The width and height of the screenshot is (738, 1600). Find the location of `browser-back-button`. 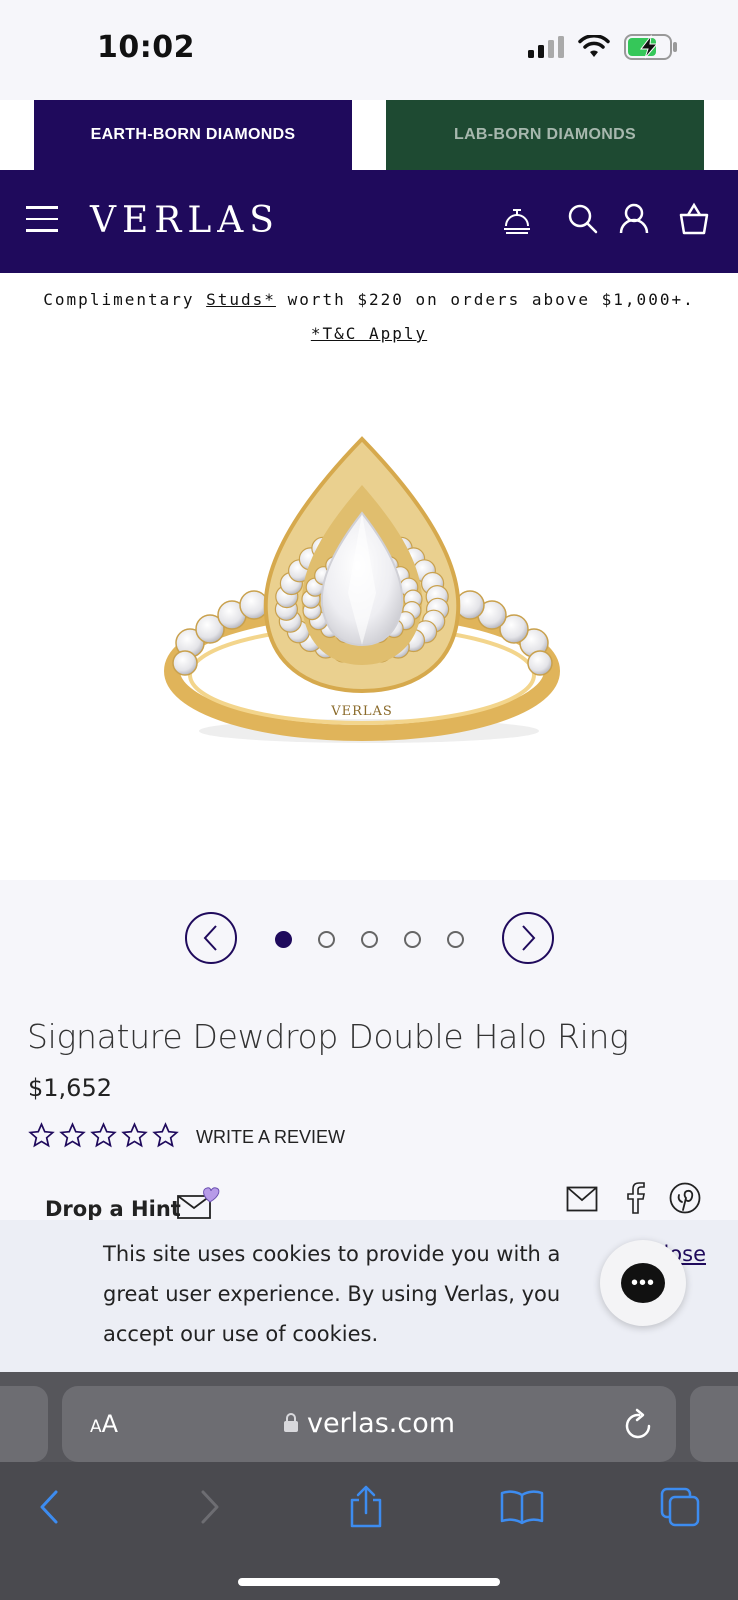

browser-back-button is located at coordinates (49, 1507).